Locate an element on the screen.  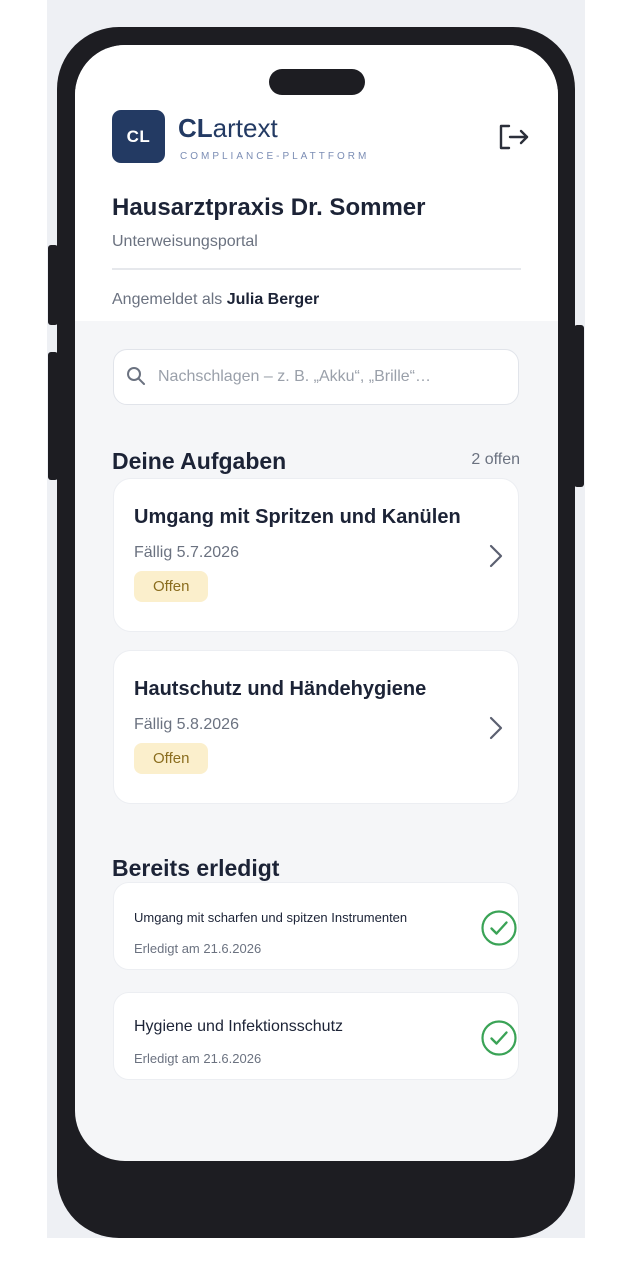
search-box is located at coordinates (316, 377).